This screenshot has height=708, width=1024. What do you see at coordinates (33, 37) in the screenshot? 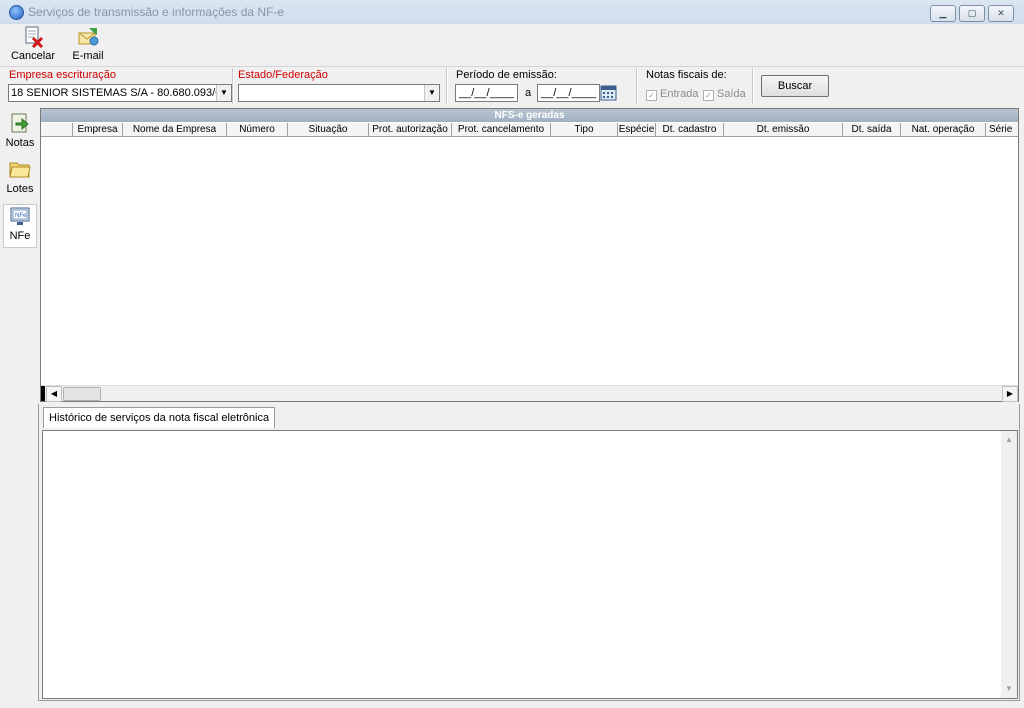
I see `cancel-document-icon` at bounding box center [33, 37].